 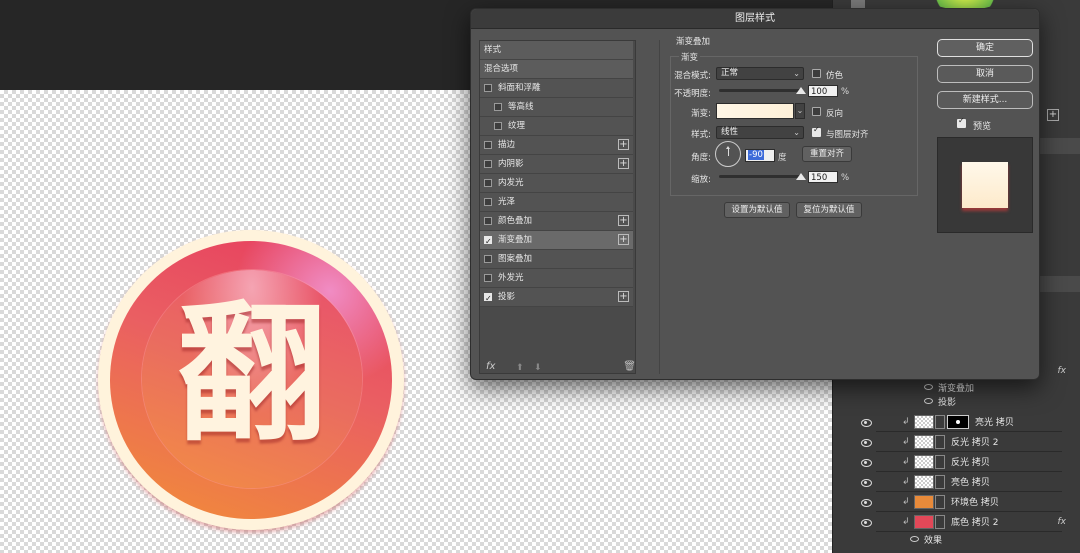 I want to click on layer-name: 亮色 拷贝, so click(x=970, y=481).